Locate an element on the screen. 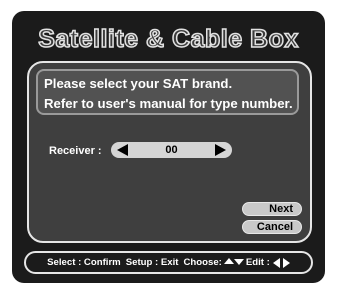  receiver-value: 00 is located at coordinates (171, 150).